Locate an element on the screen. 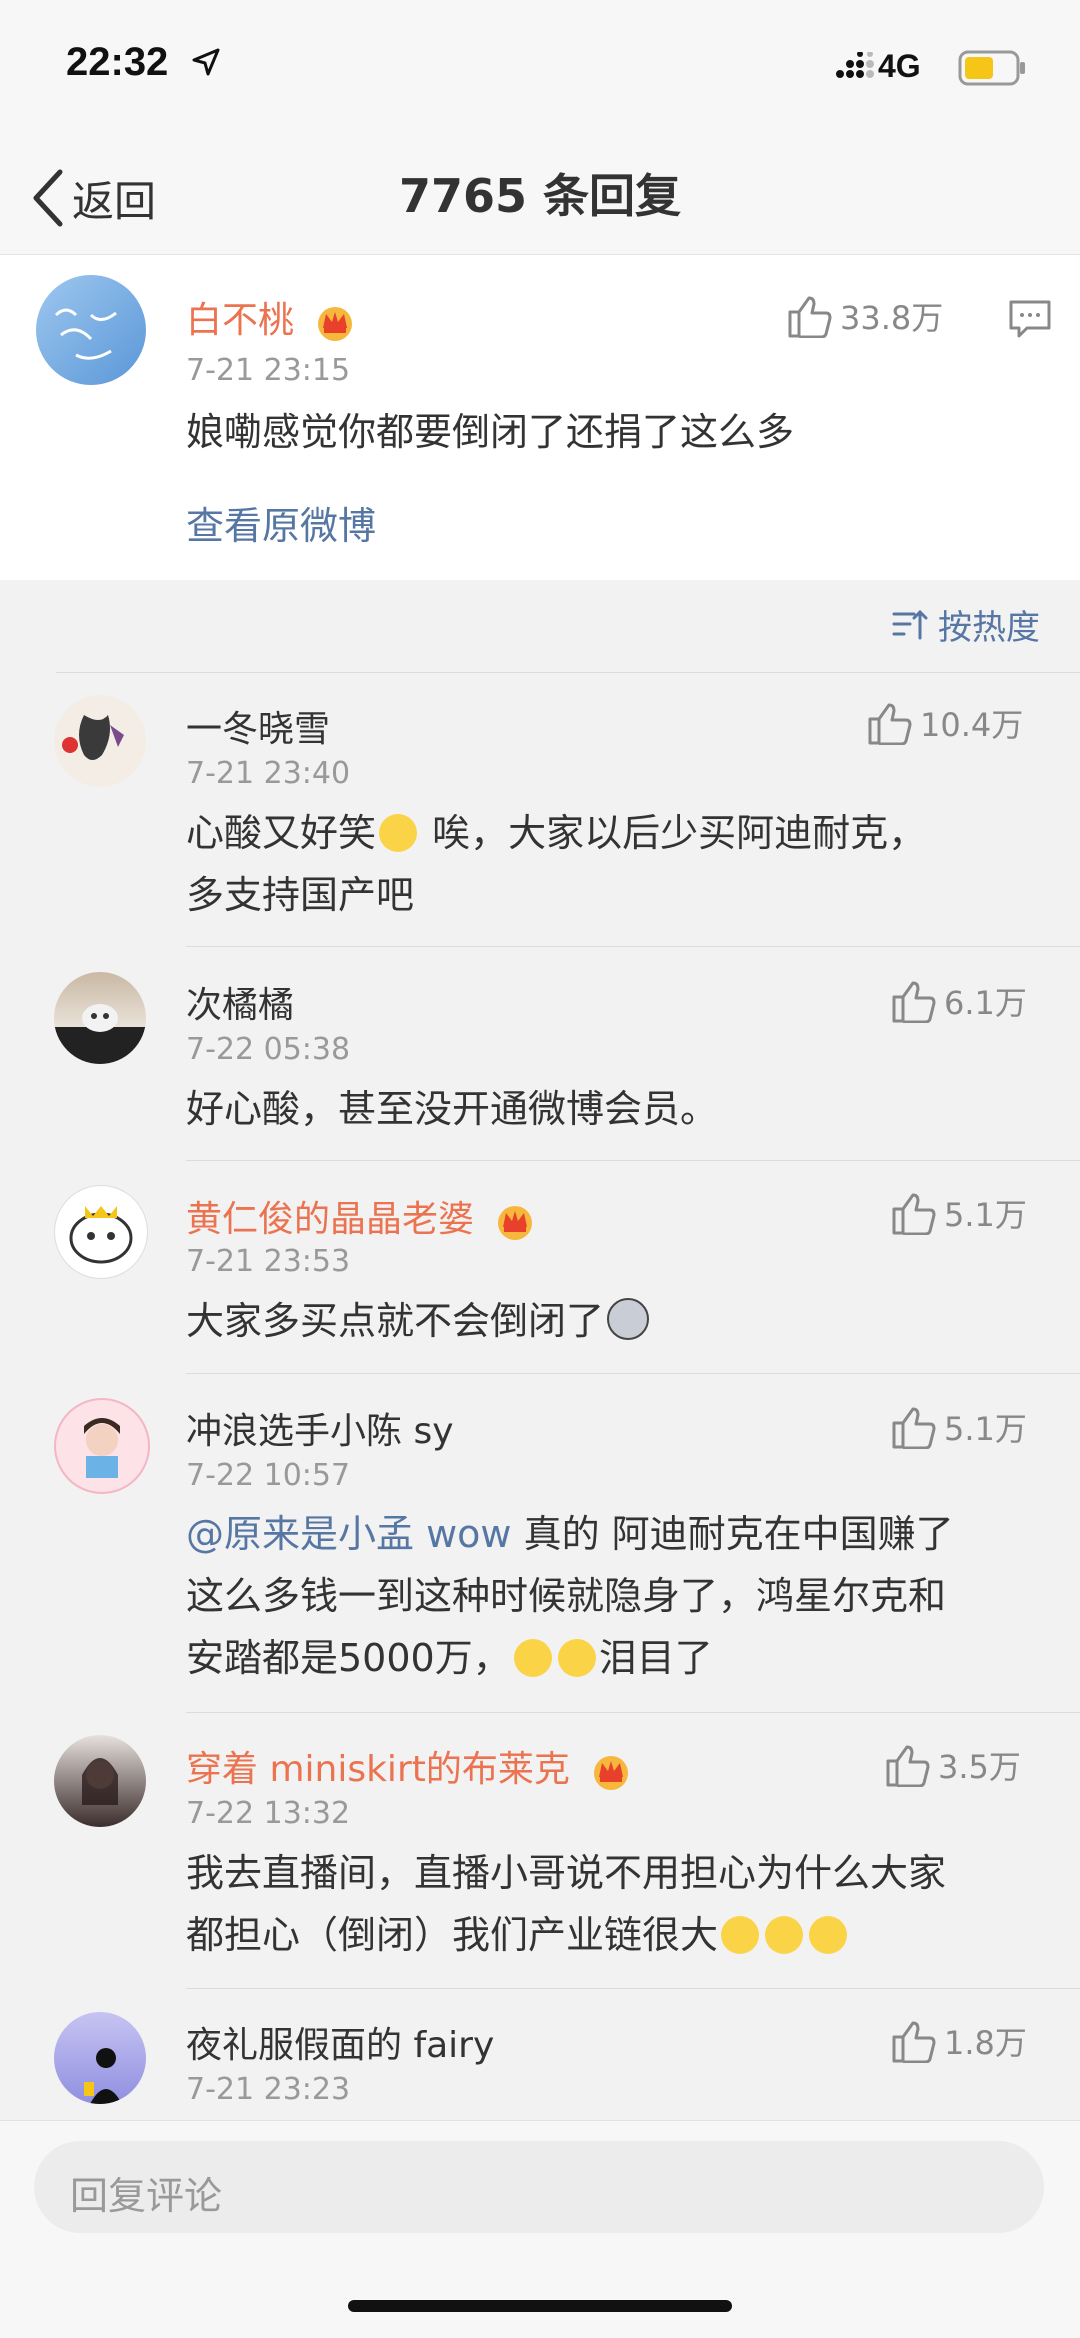 The image size is (1080, 2338). user-name: 冲浪选手小陈 sy is located at coordinates (320, 1428).